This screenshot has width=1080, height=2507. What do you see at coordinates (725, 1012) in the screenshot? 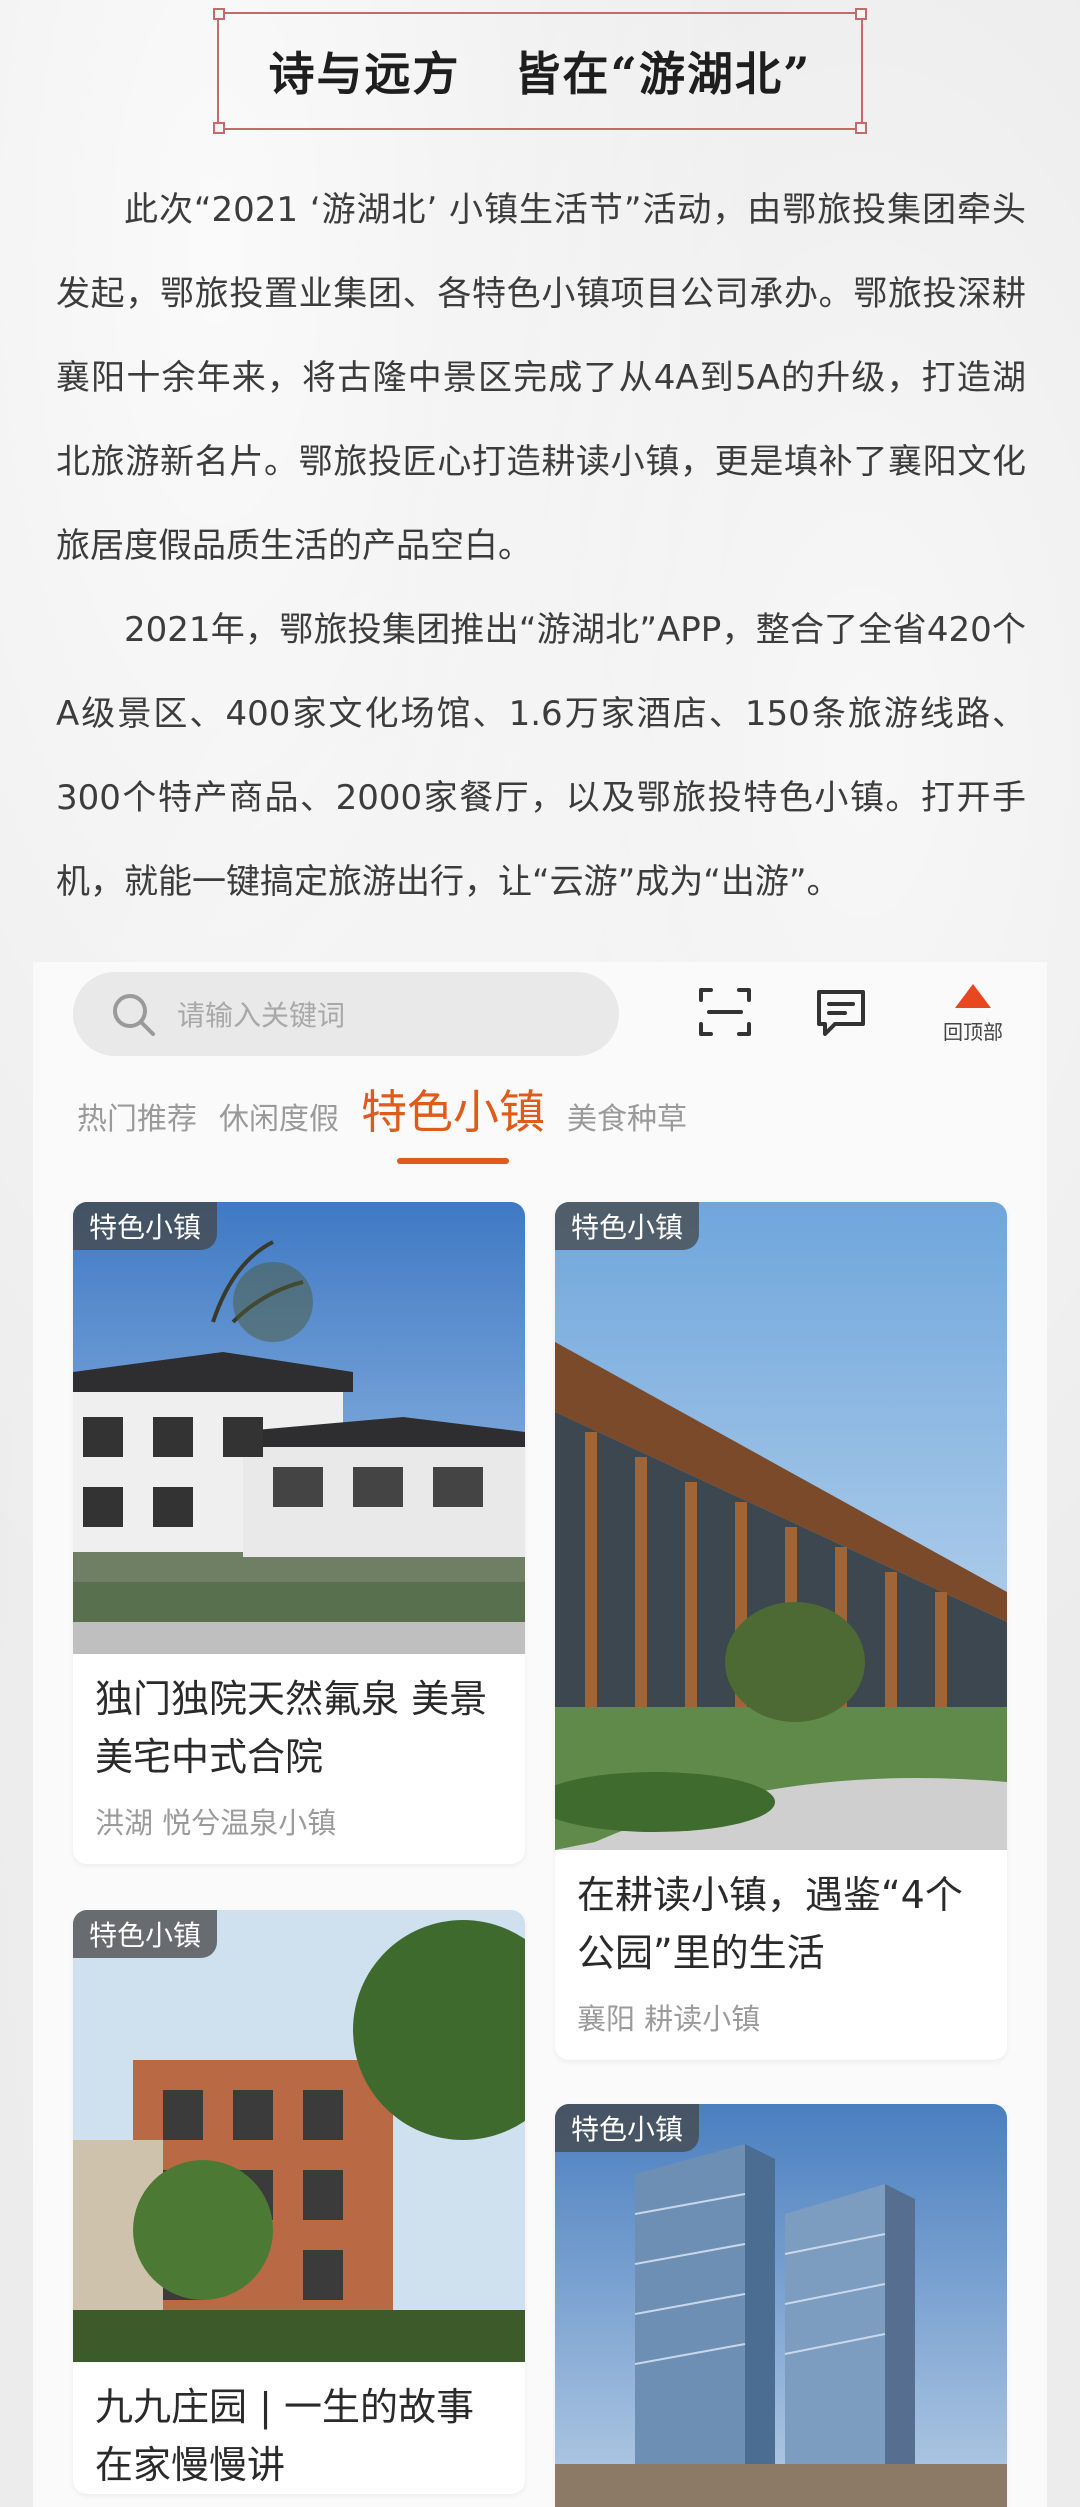
I see `scan-icon` at bounding box center [725, 1012].